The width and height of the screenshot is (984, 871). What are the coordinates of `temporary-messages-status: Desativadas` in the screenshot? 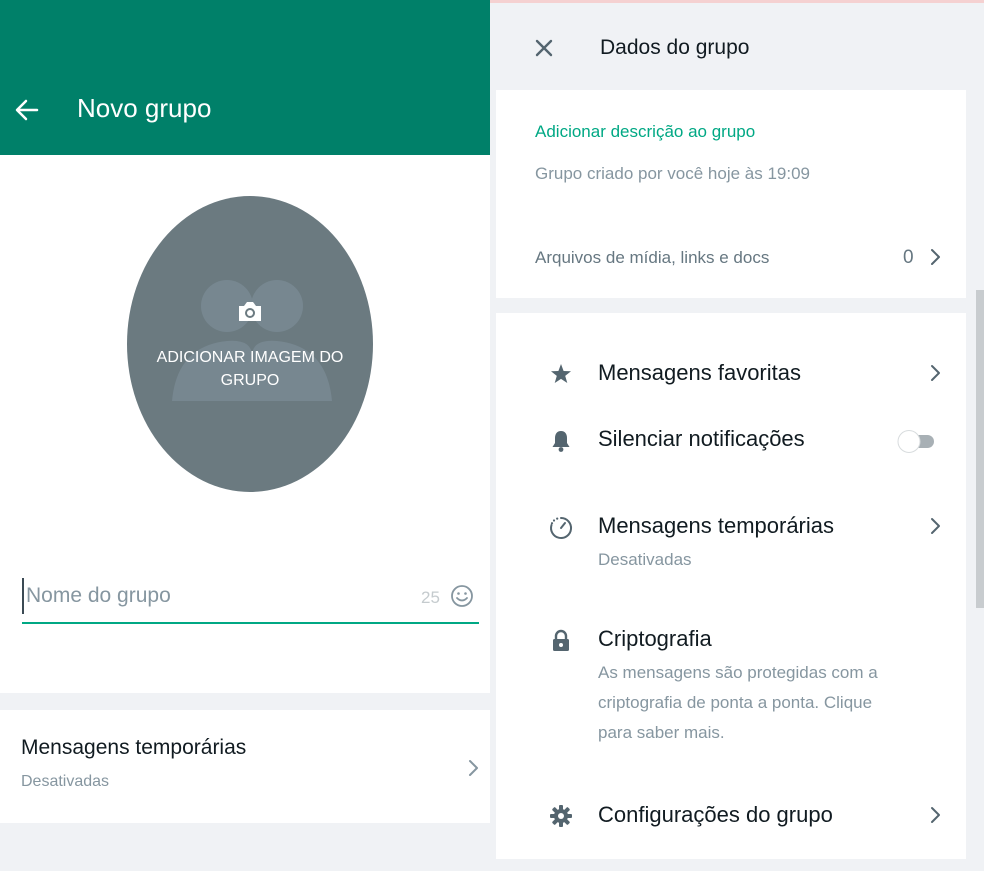 It's located at (65, 781).